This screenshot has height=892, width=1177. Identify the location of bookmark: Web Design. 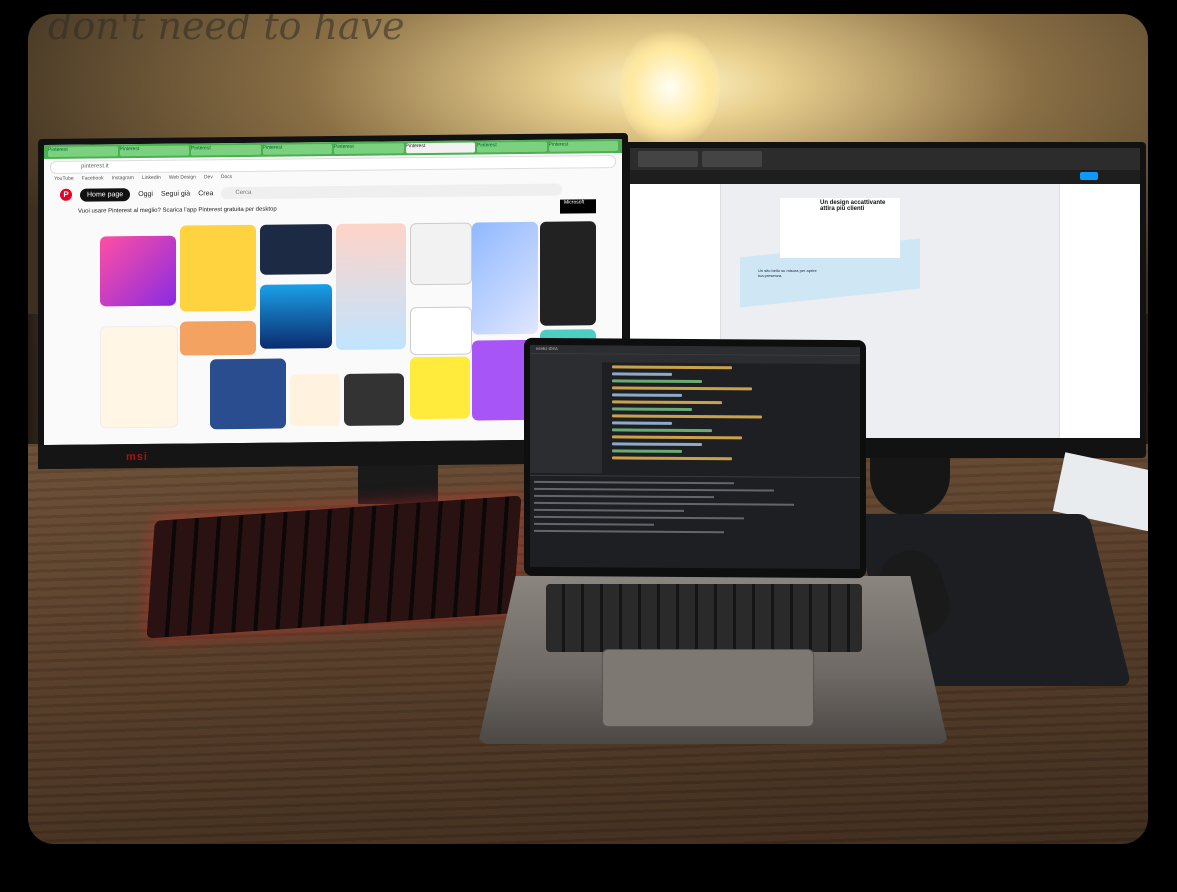
(182, 178).